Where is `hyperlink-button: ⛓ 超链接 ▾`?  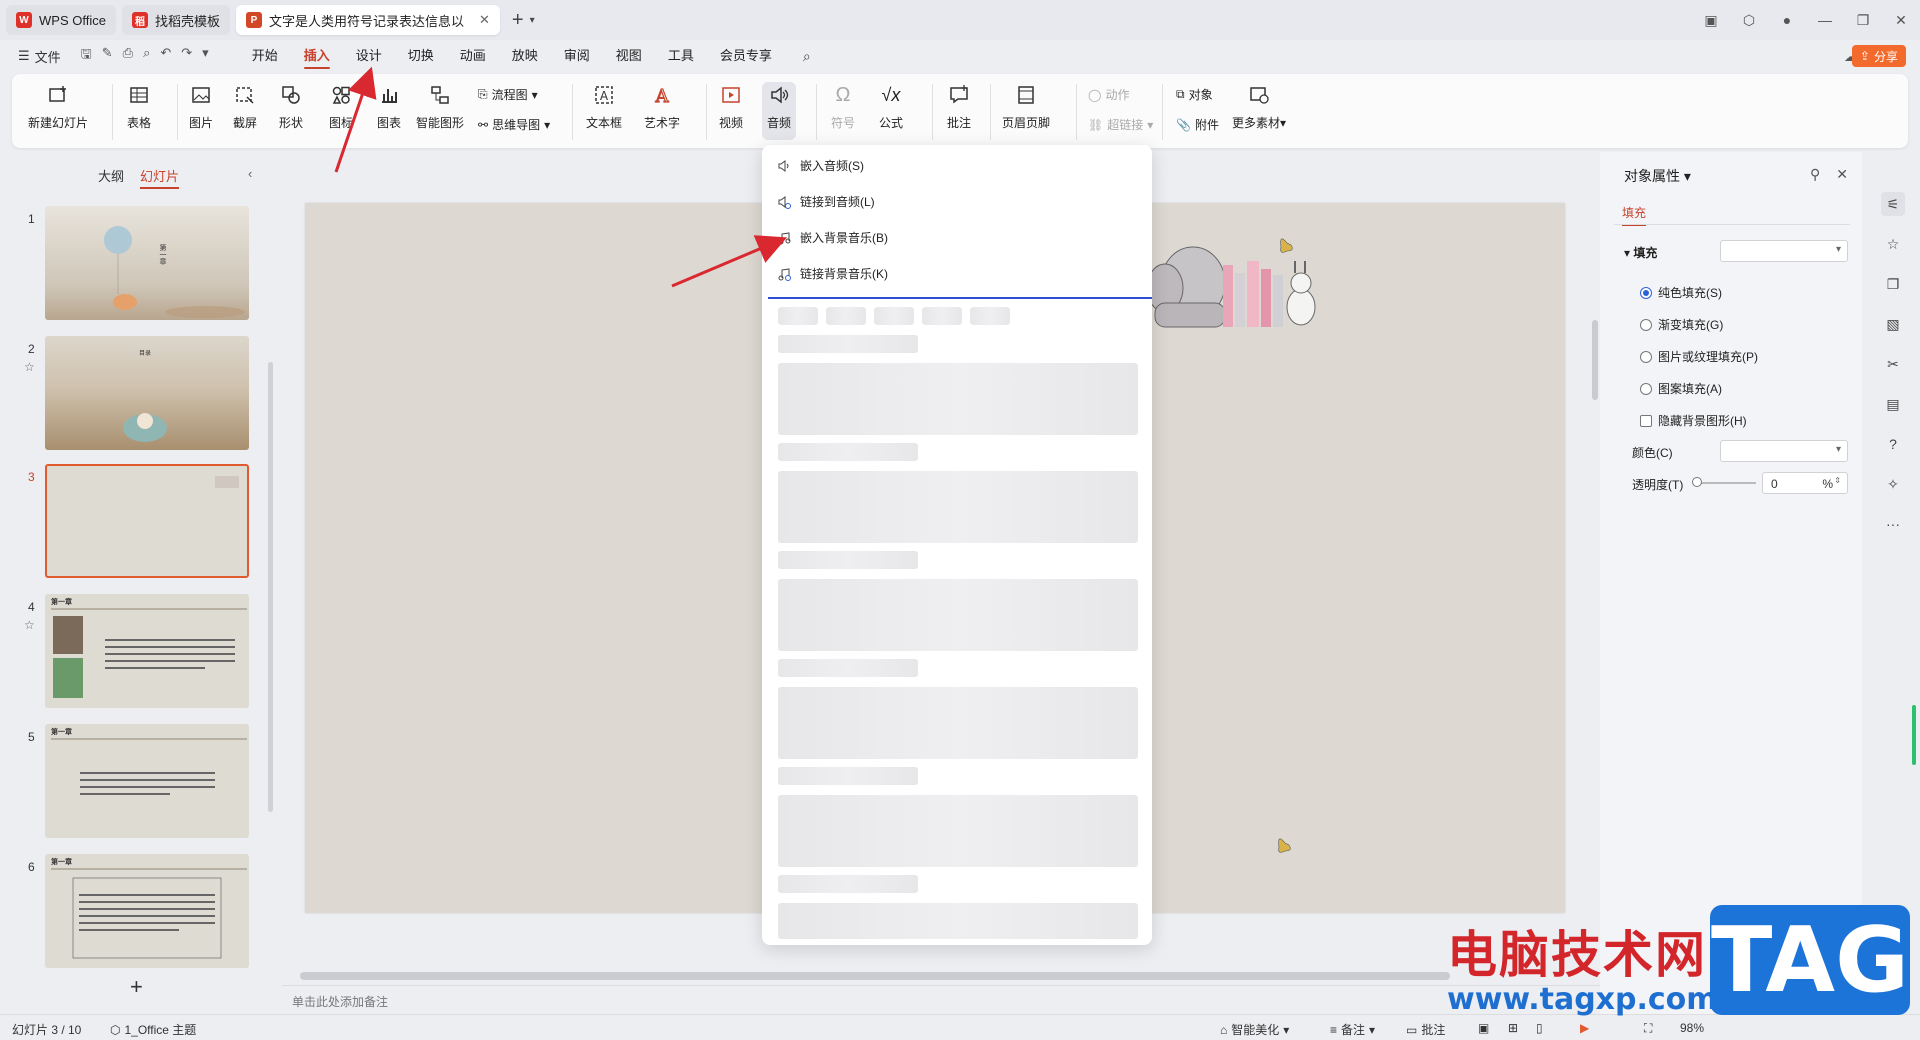 hyperlink-button: ⛓ 超链接 ▾ is located at coordinates (1120, 124).